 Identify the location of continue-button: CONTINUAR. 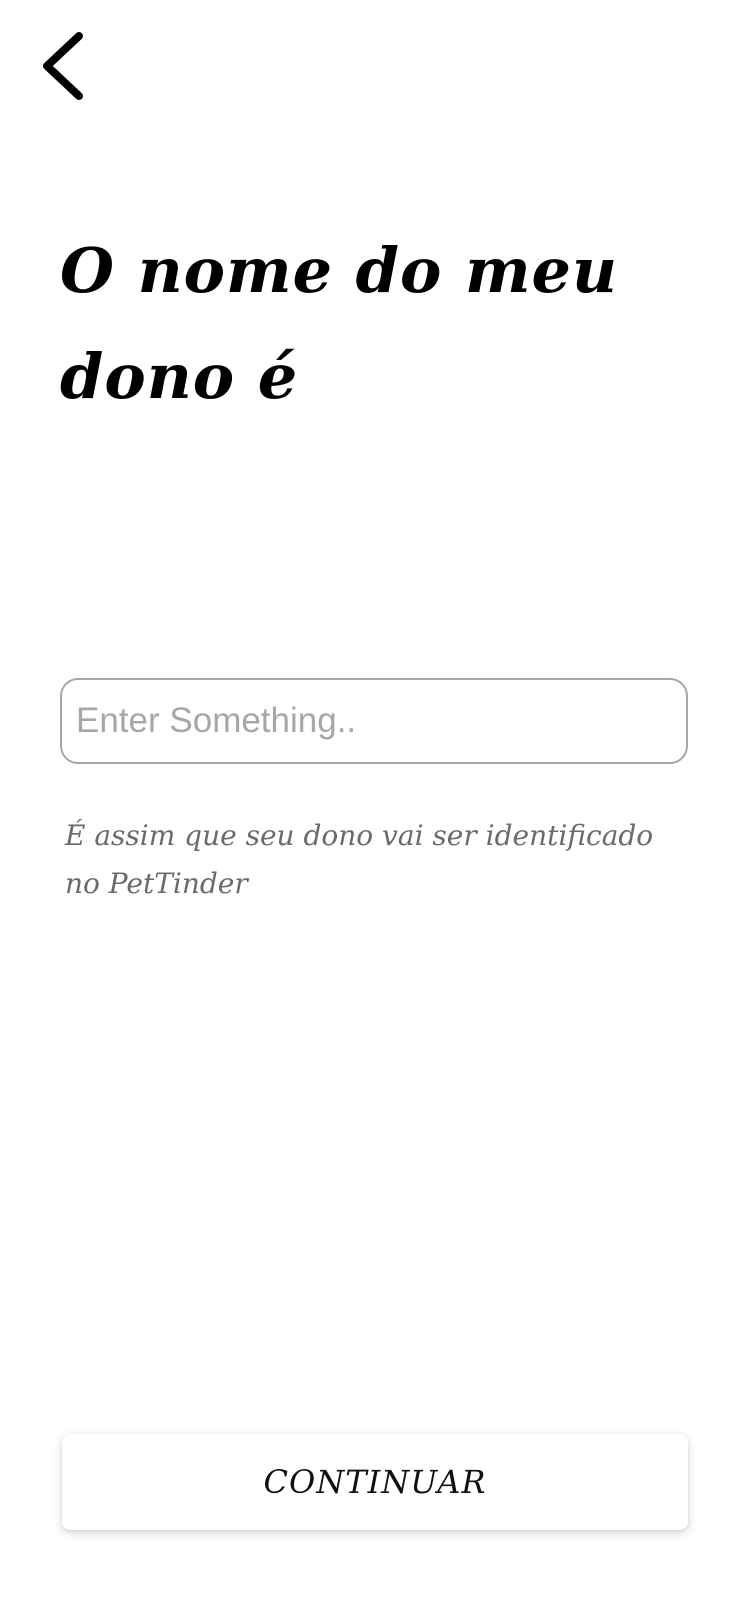
(375, 1482).